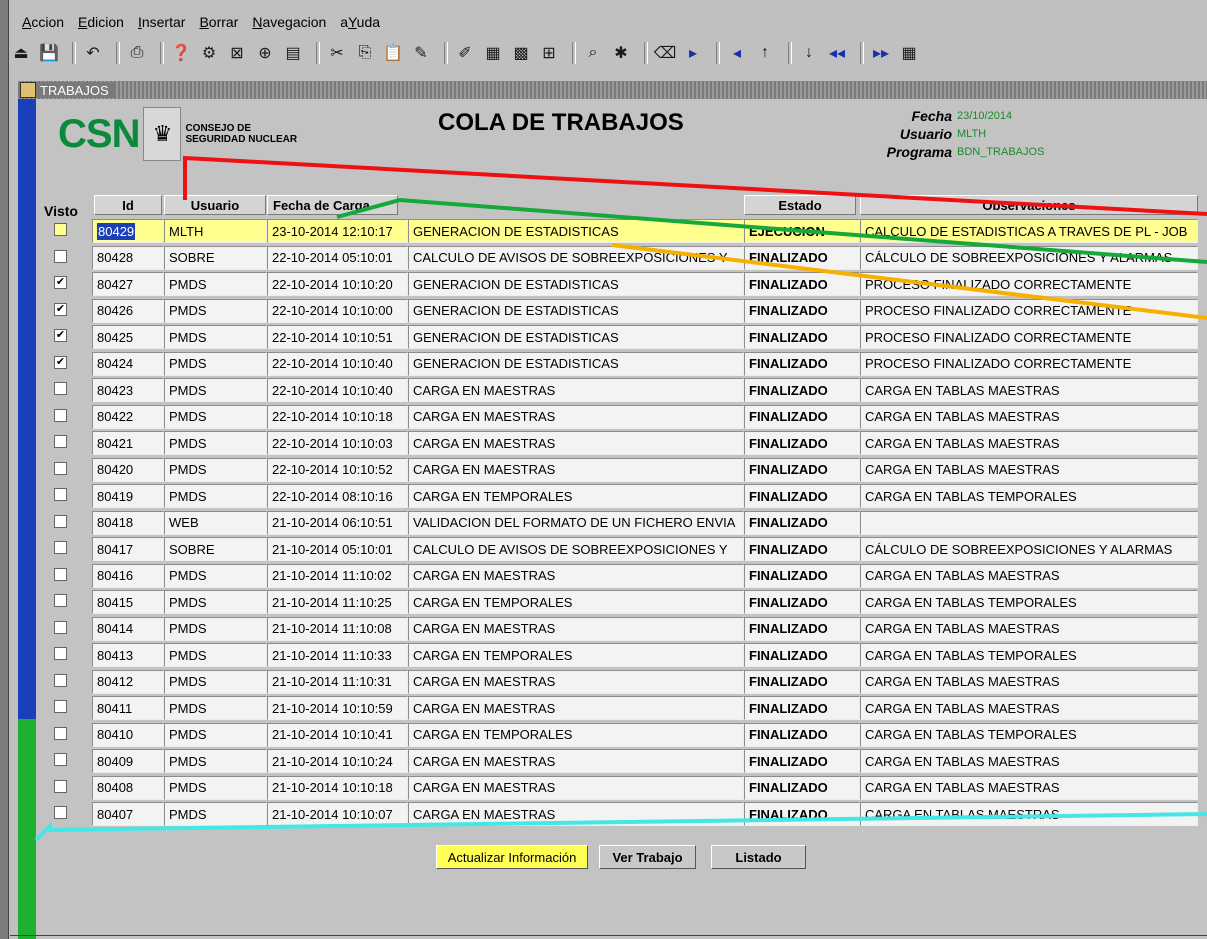 This screenshot has height=939, width=1207. What do you see at coordinates (43, 22) in the screenshot?
I see `menu-item-0: Accion` at bounding box center [43, 22].